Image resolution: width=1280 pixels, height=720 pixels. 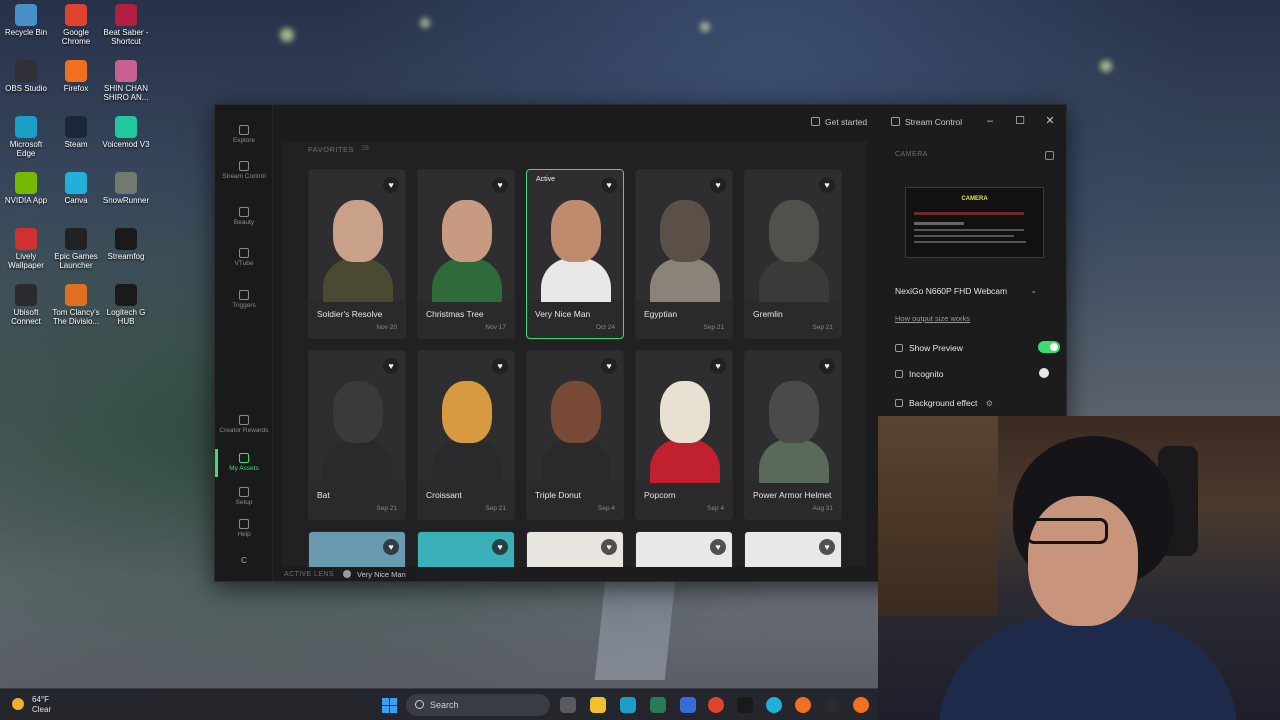 What do you see at coordinates (40, 699) in the screenshot?
I see `weather-temp: 64°F` at bounding box center [40, 699].